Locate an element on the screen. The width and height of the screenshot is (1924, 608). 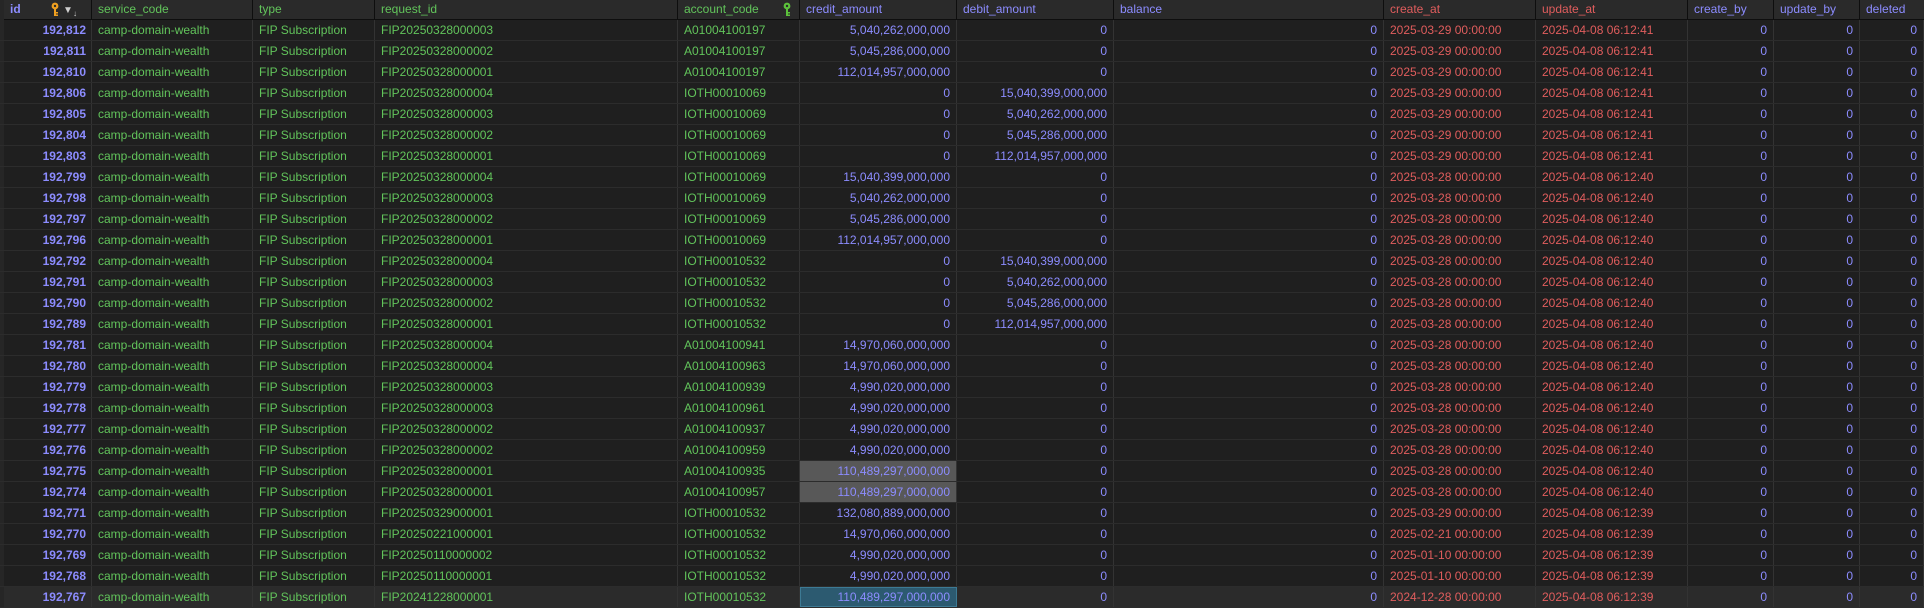
column-header-update-at: update_at is located at coordinates (1612, 10).